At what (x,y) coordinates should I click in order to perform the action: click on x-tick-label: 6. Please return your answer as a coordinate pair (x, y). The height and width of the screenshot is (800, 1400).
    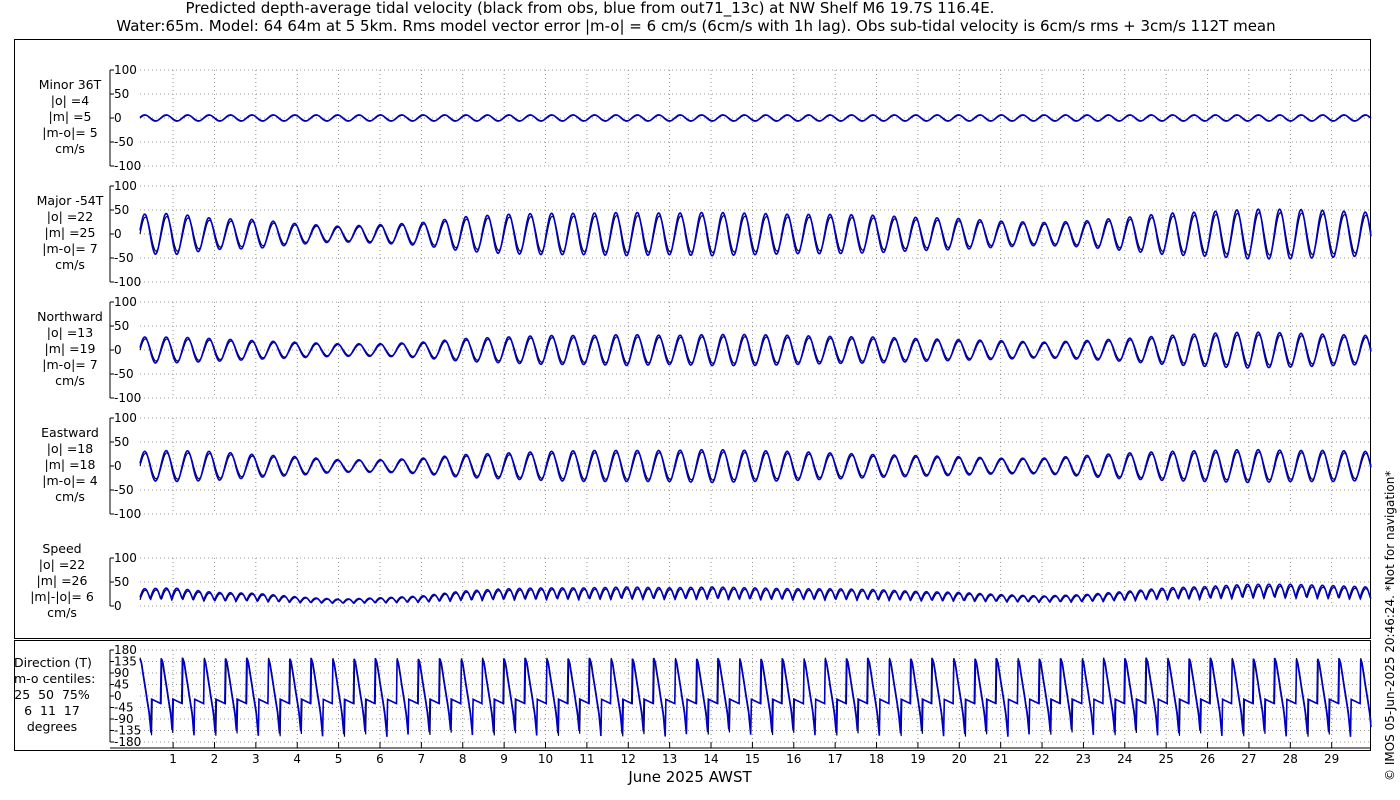
    Looking at the image, I should click on (380, 759).